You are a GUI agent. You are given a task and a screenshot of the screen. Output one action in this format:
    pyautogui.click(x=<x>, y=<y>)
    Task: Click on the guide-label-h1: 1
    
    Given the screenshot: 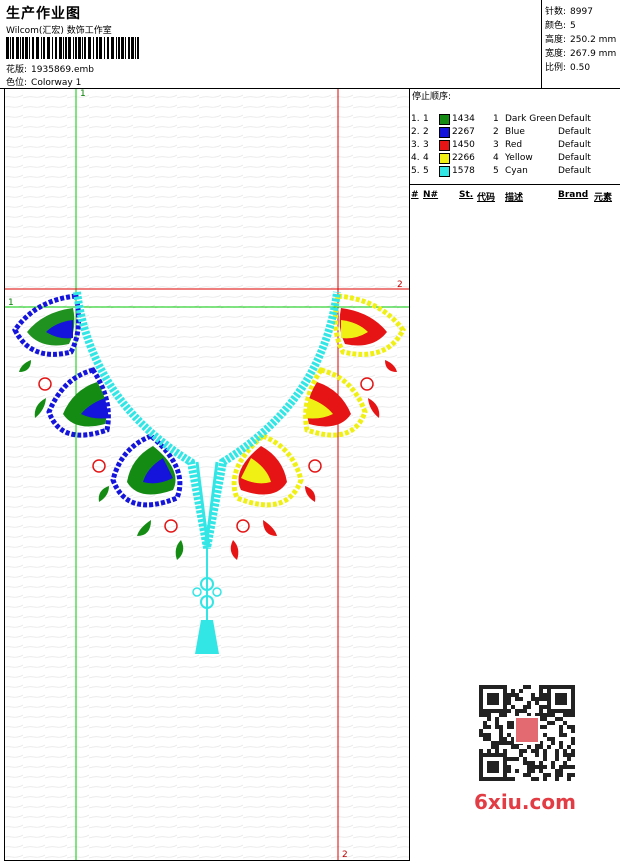 What is the action you would take?
    pyautogui.click(x=11, y=303)
    